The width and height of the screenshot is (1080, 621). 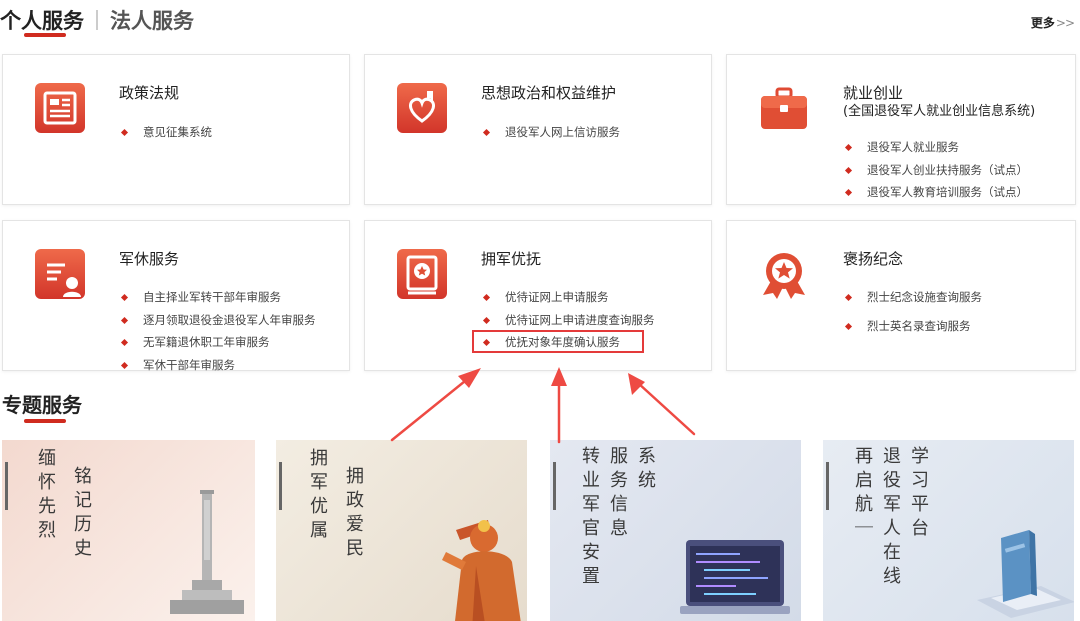 What do you see at coordinates (784, 274) in the screenshot?
I see `medal-star-icon` at bounding box center [784, 274].